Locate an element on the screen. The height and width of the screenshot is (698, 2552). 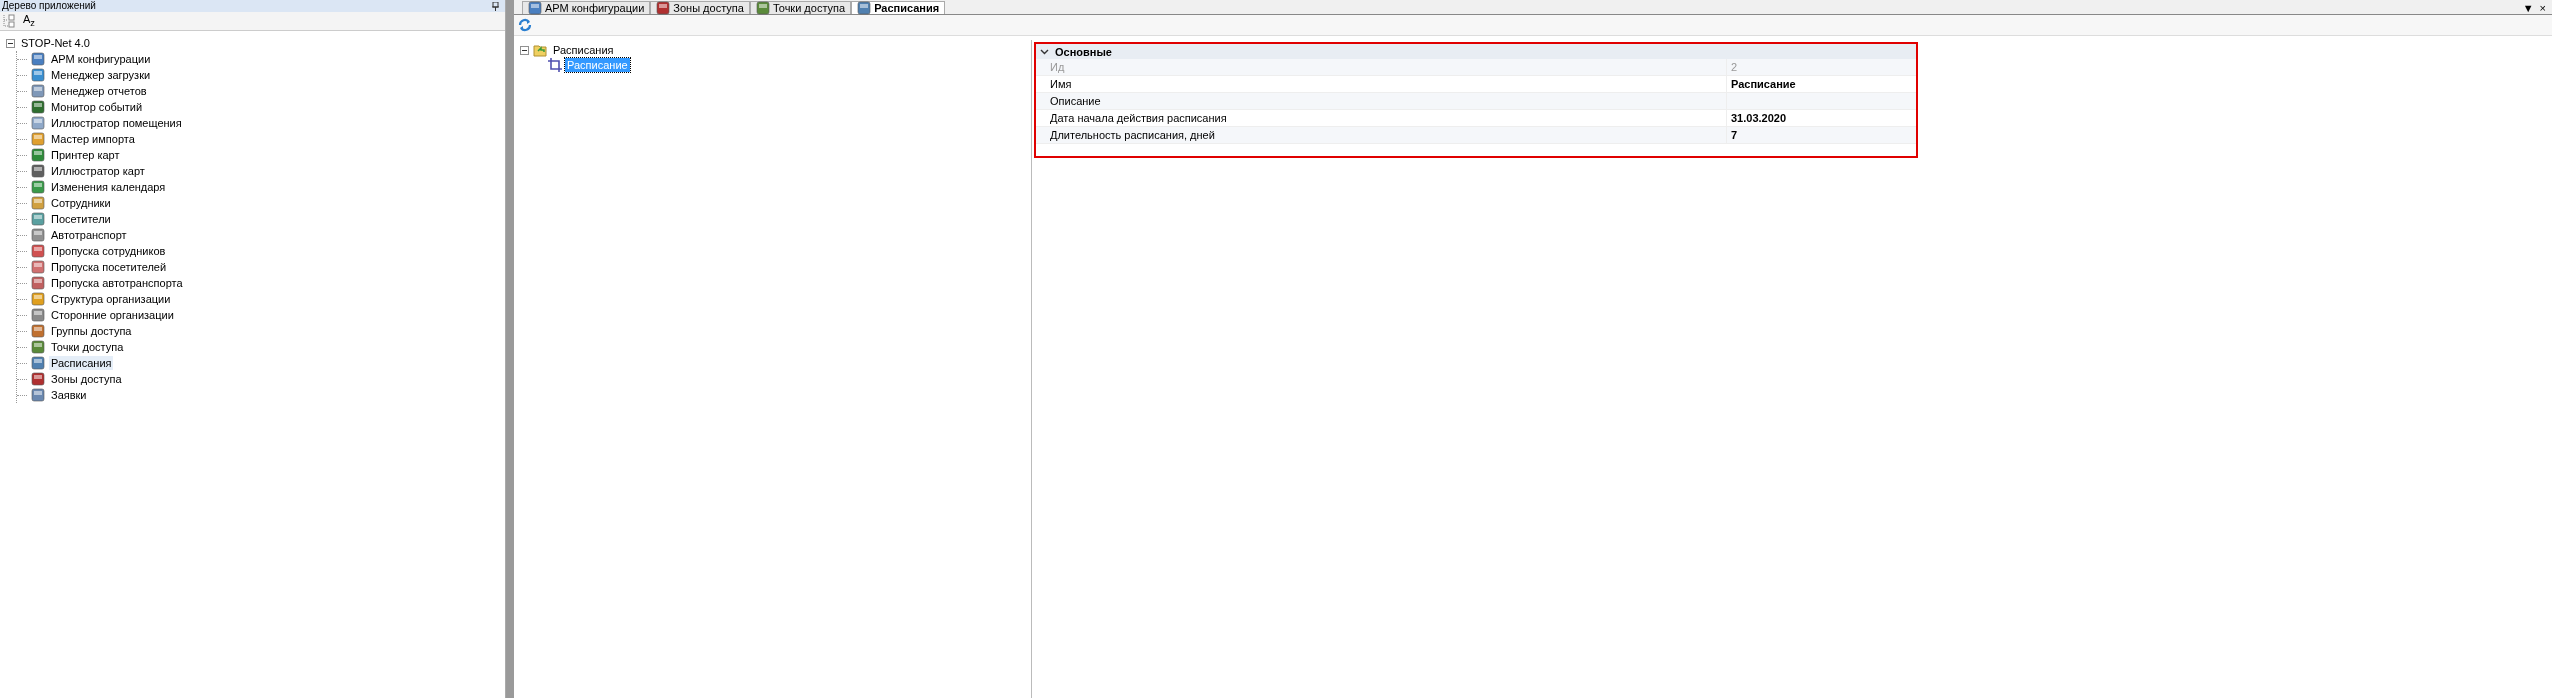
collapse-chevron-icon is located at coordinates (1044, 51).